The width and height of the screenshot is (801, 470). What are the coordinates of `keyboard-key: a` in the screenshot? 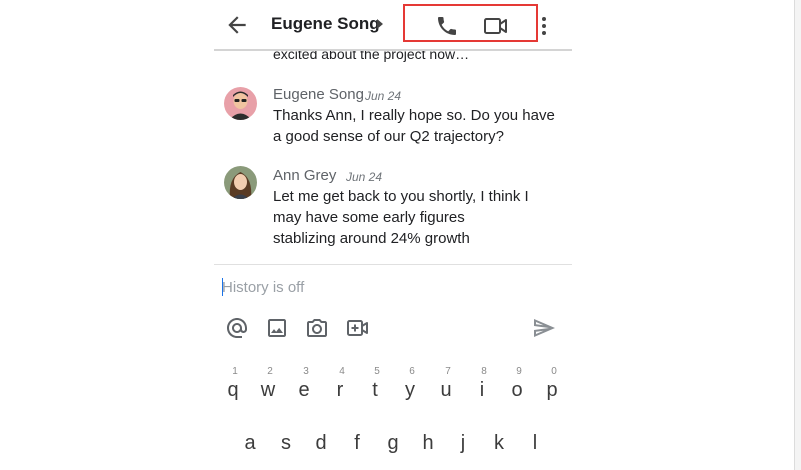 It's located at (250, 443).